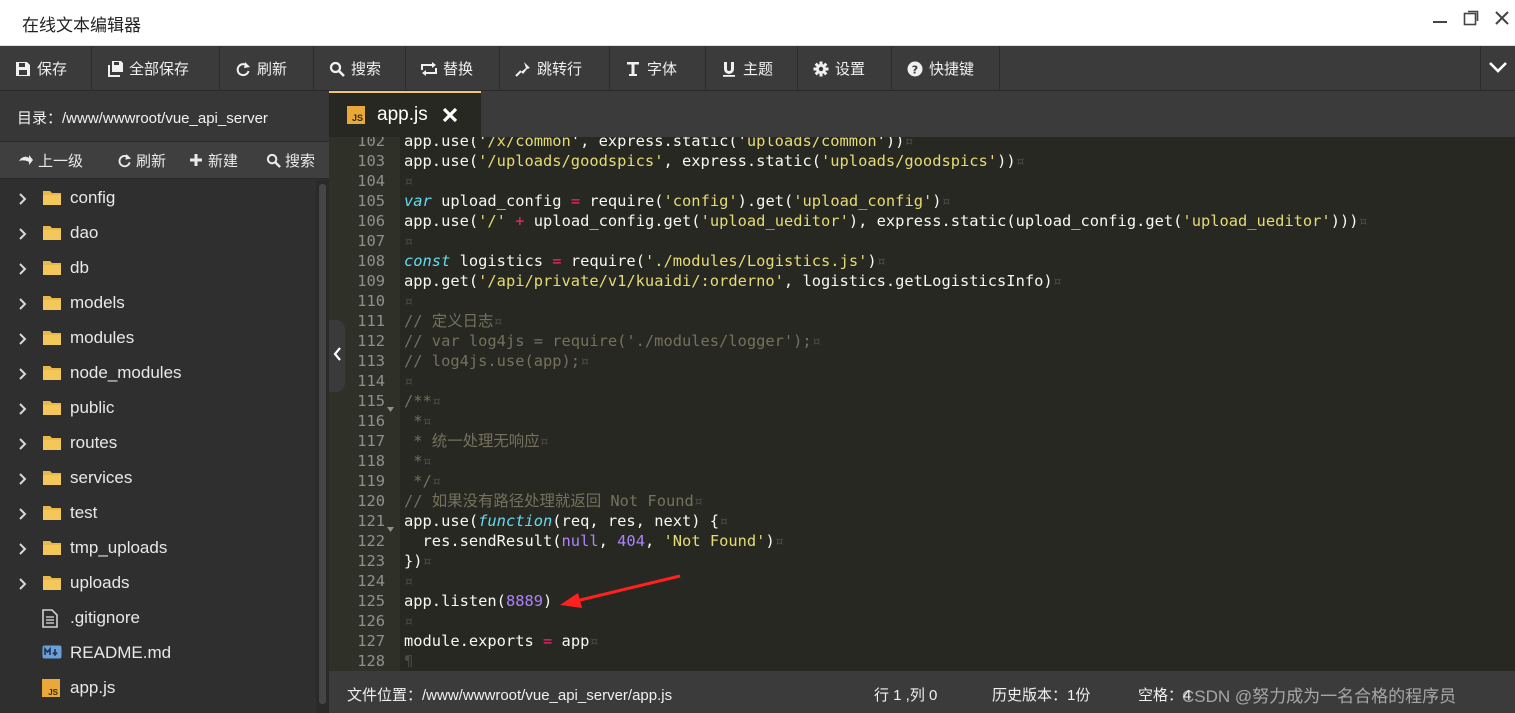 This screenshot has width=1515, height=713. Describe the element at coordinates (290, 160) in the screenshot. I see `sidebar-search-button: 搜索` at that location.